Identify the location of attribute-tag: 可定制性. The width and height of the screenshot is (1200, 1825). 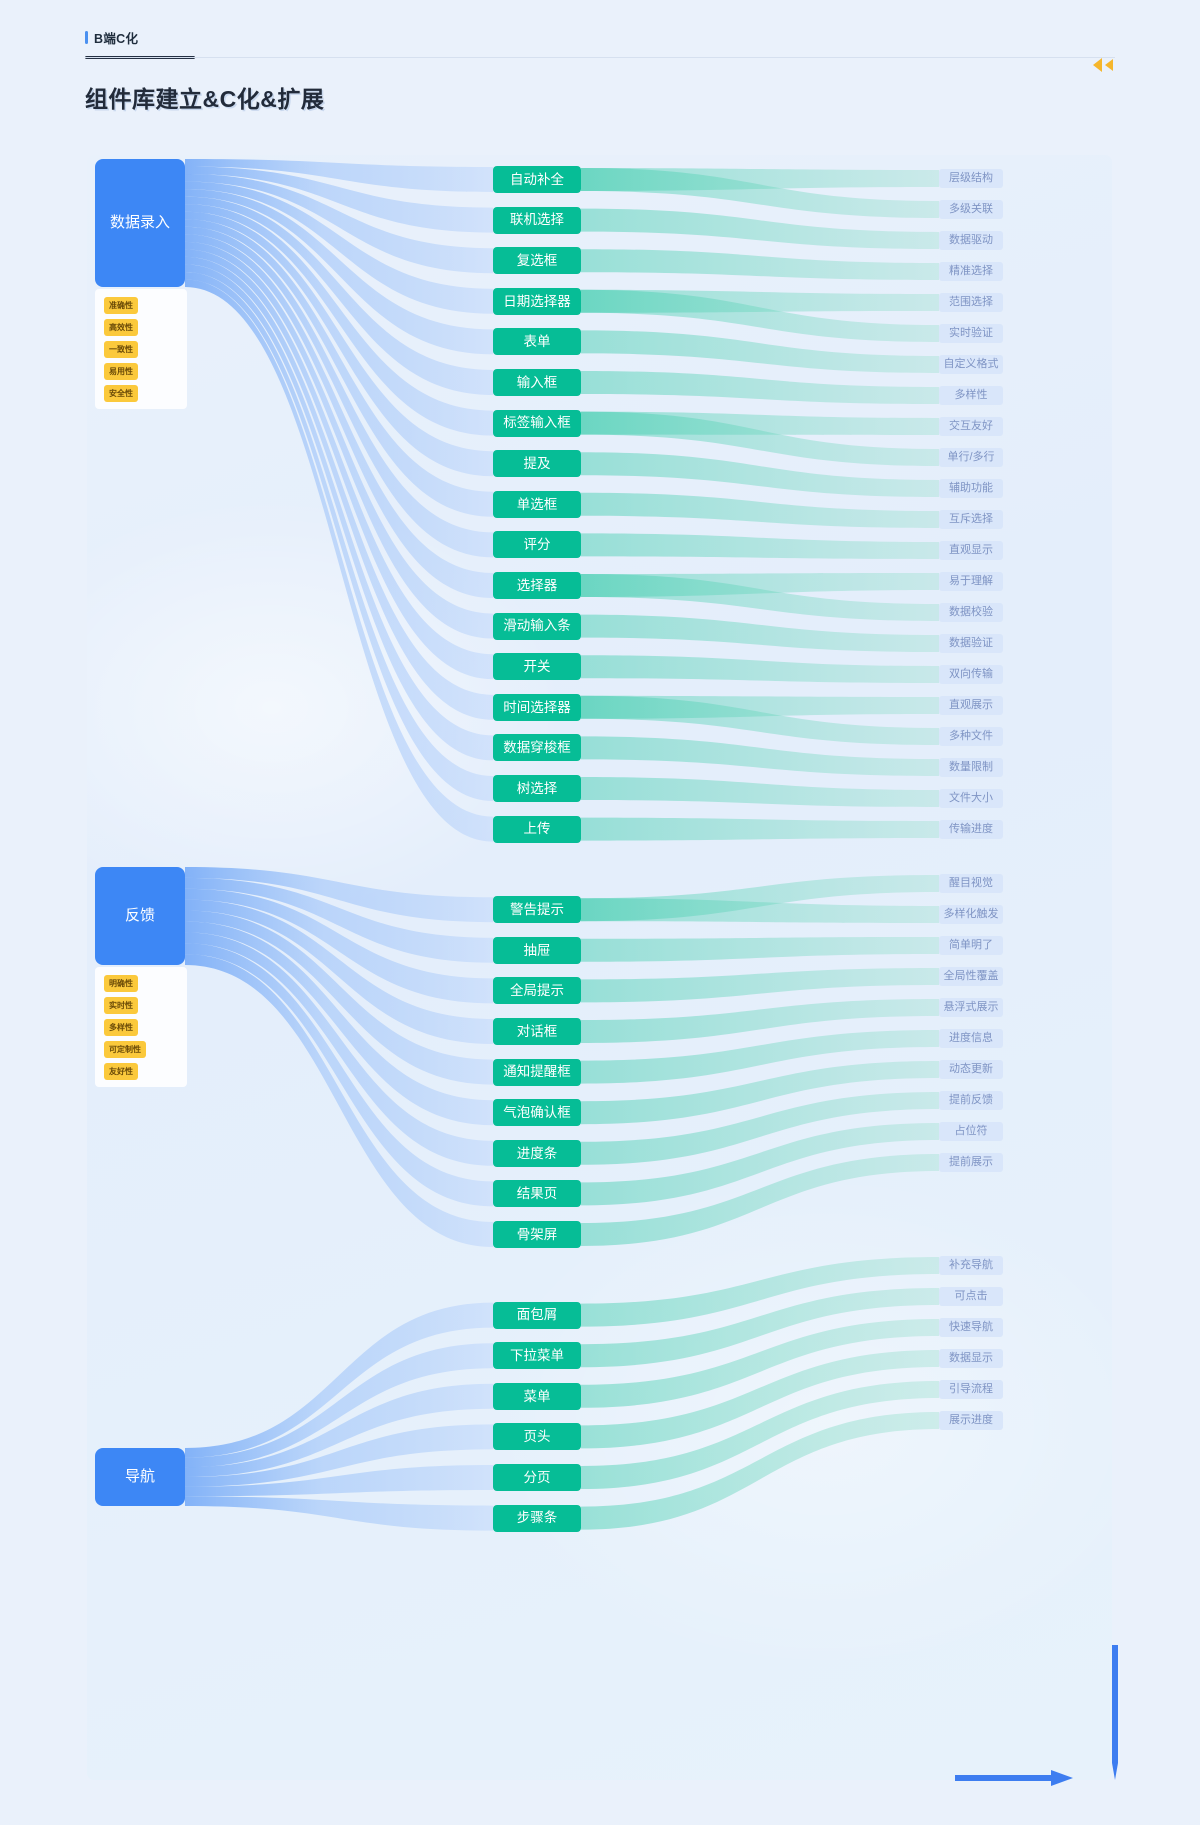
(125, 1049).